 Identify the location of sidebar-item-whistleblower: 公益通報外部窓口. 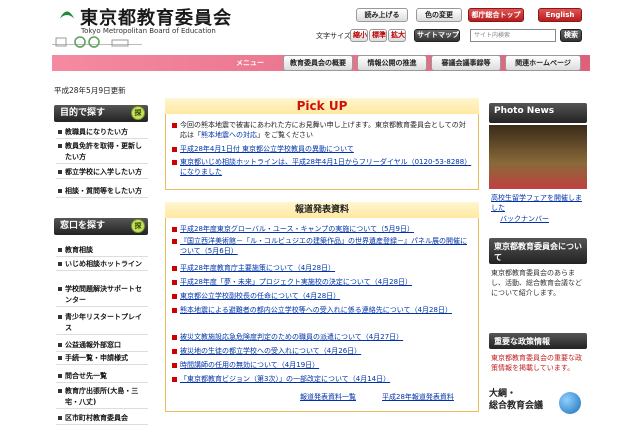
(102, 346).